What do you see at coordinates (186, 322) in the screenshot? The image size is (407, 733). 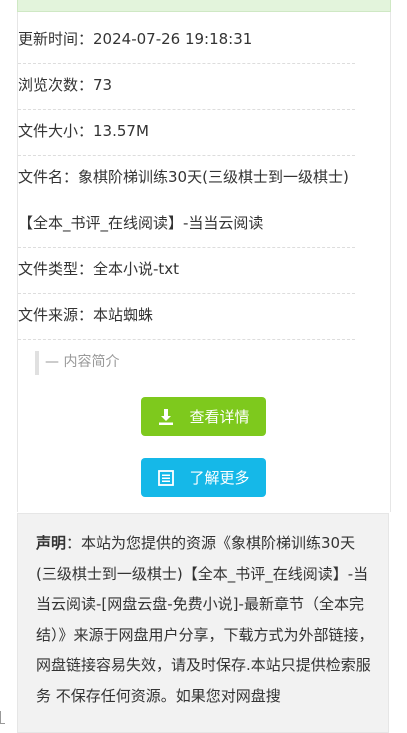 I see `info-row-source: 文件来源：本站蜘蛛` at bounding box center [186, 322].